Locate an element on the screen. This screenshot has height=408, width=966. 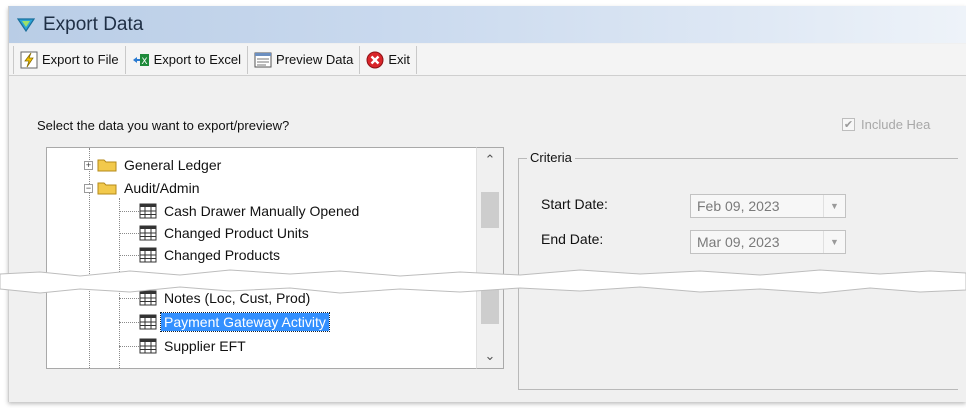
tree-item: Notes (Loc, Cust, Prod) is located at coordinates (226, 298).